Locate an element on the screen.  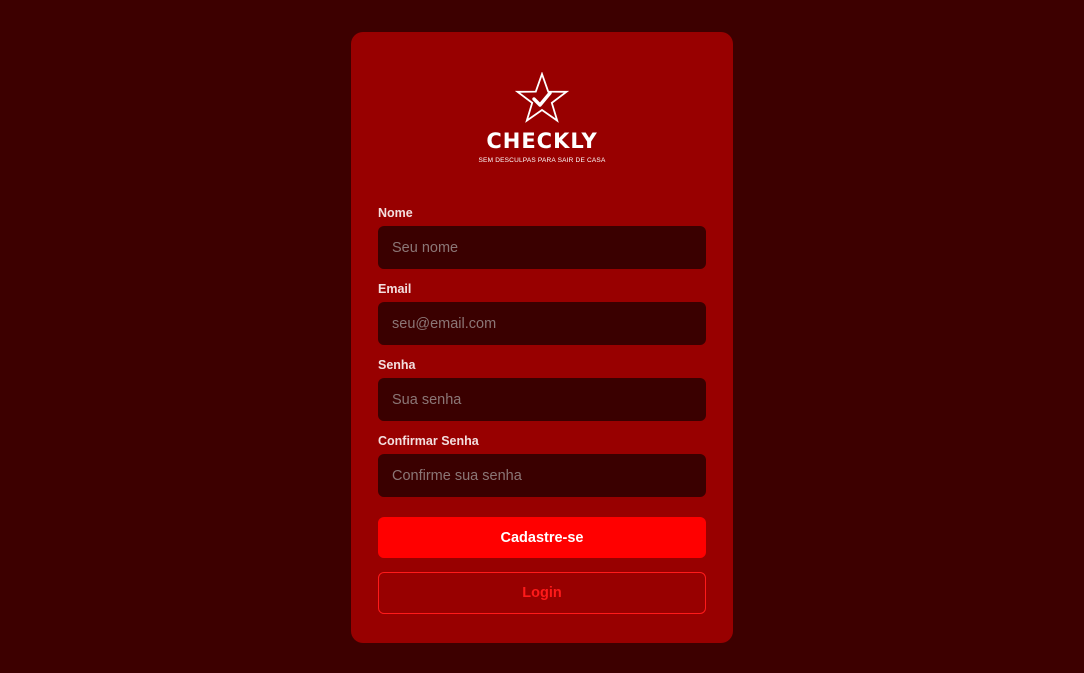
password-label: Senha is located at coordinates (397, 365).